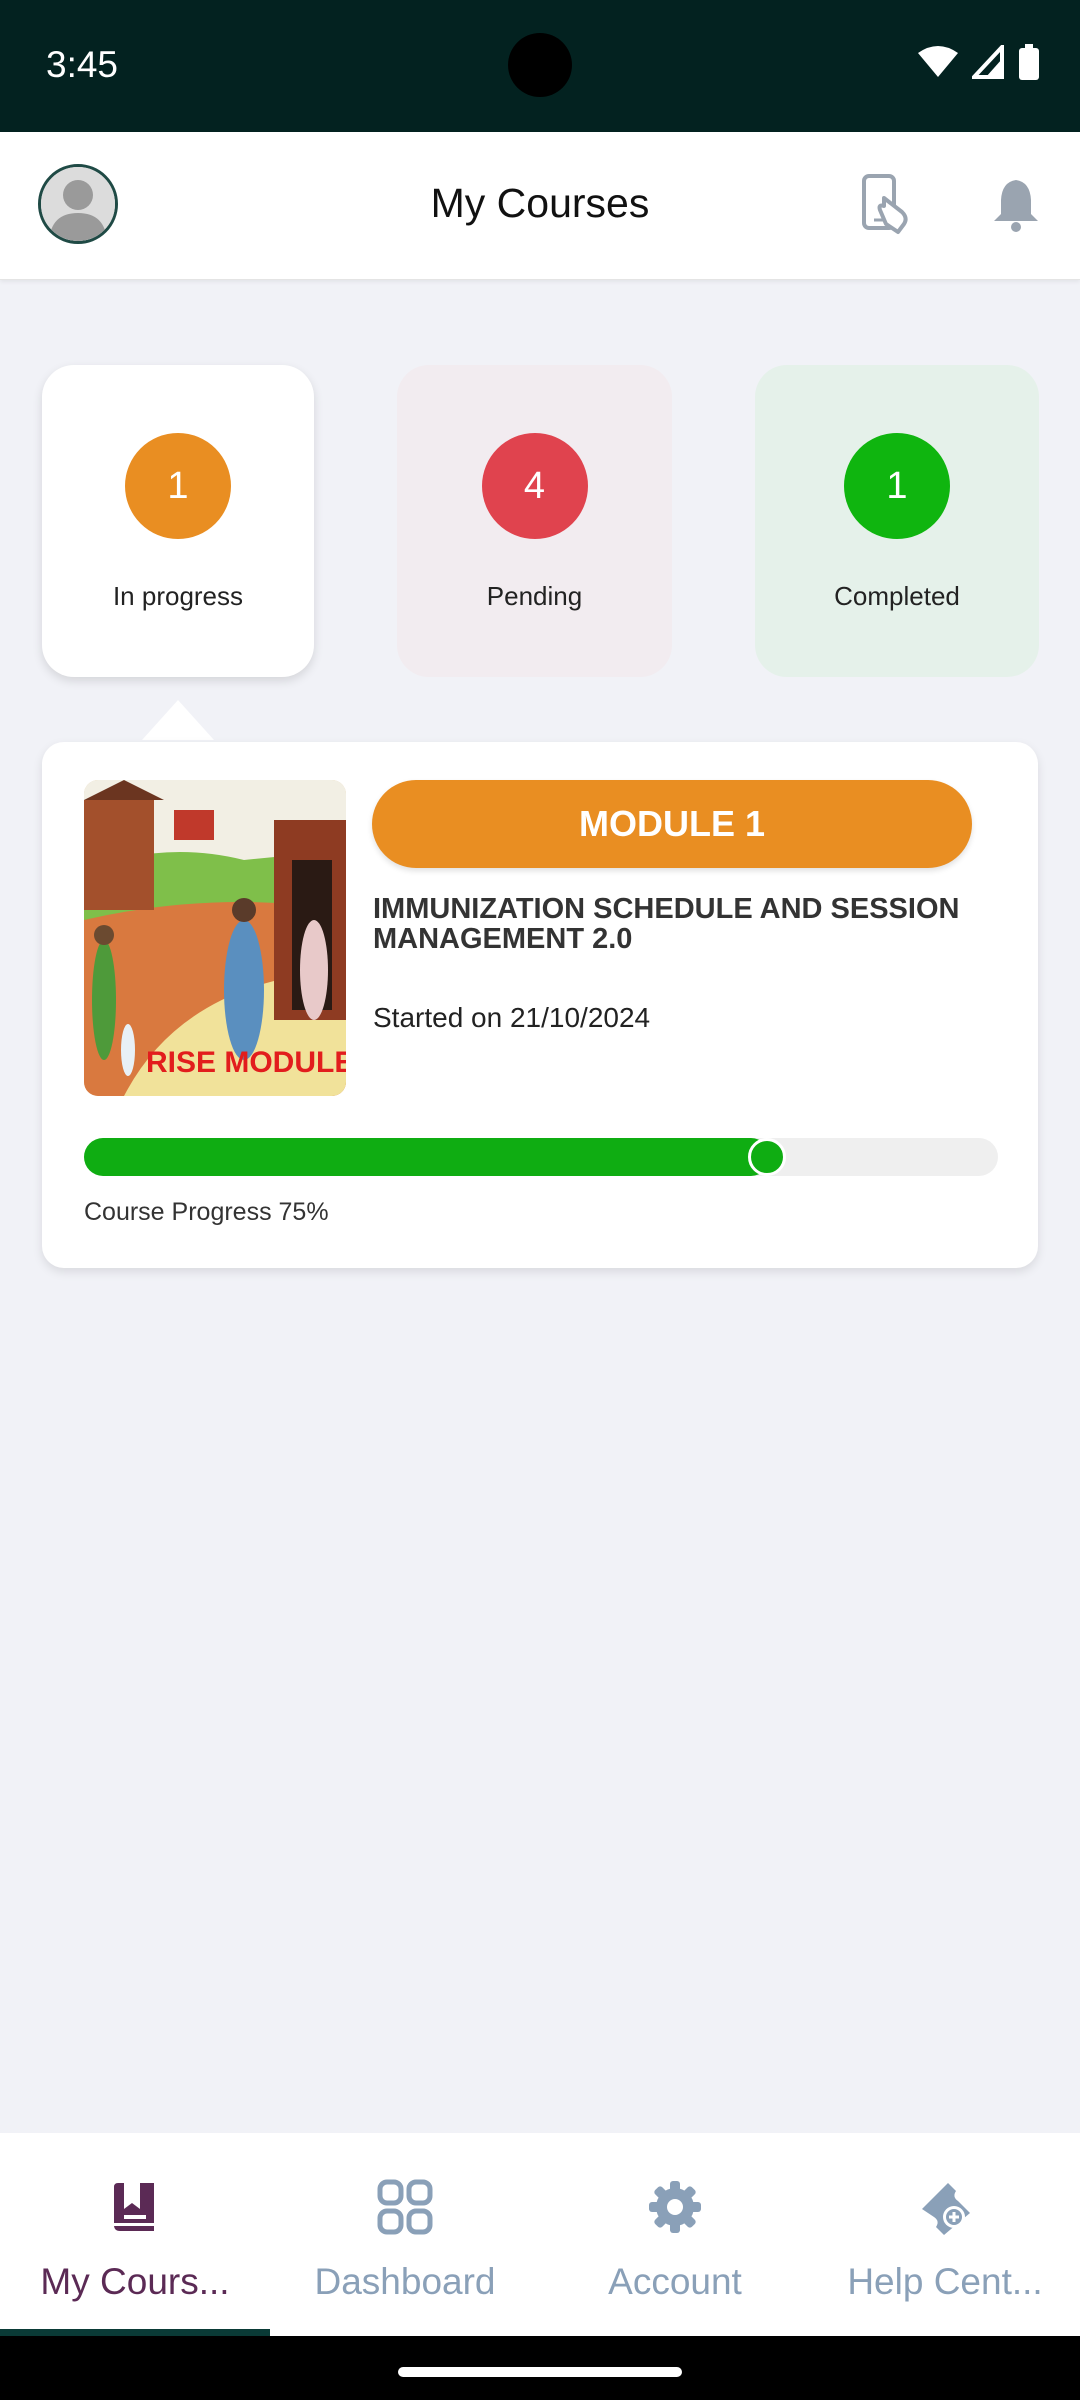  What do you see at coordinates (534, 596) in the screenshot?
I see `stat-label: Pending` at bounding box center [534, 596].